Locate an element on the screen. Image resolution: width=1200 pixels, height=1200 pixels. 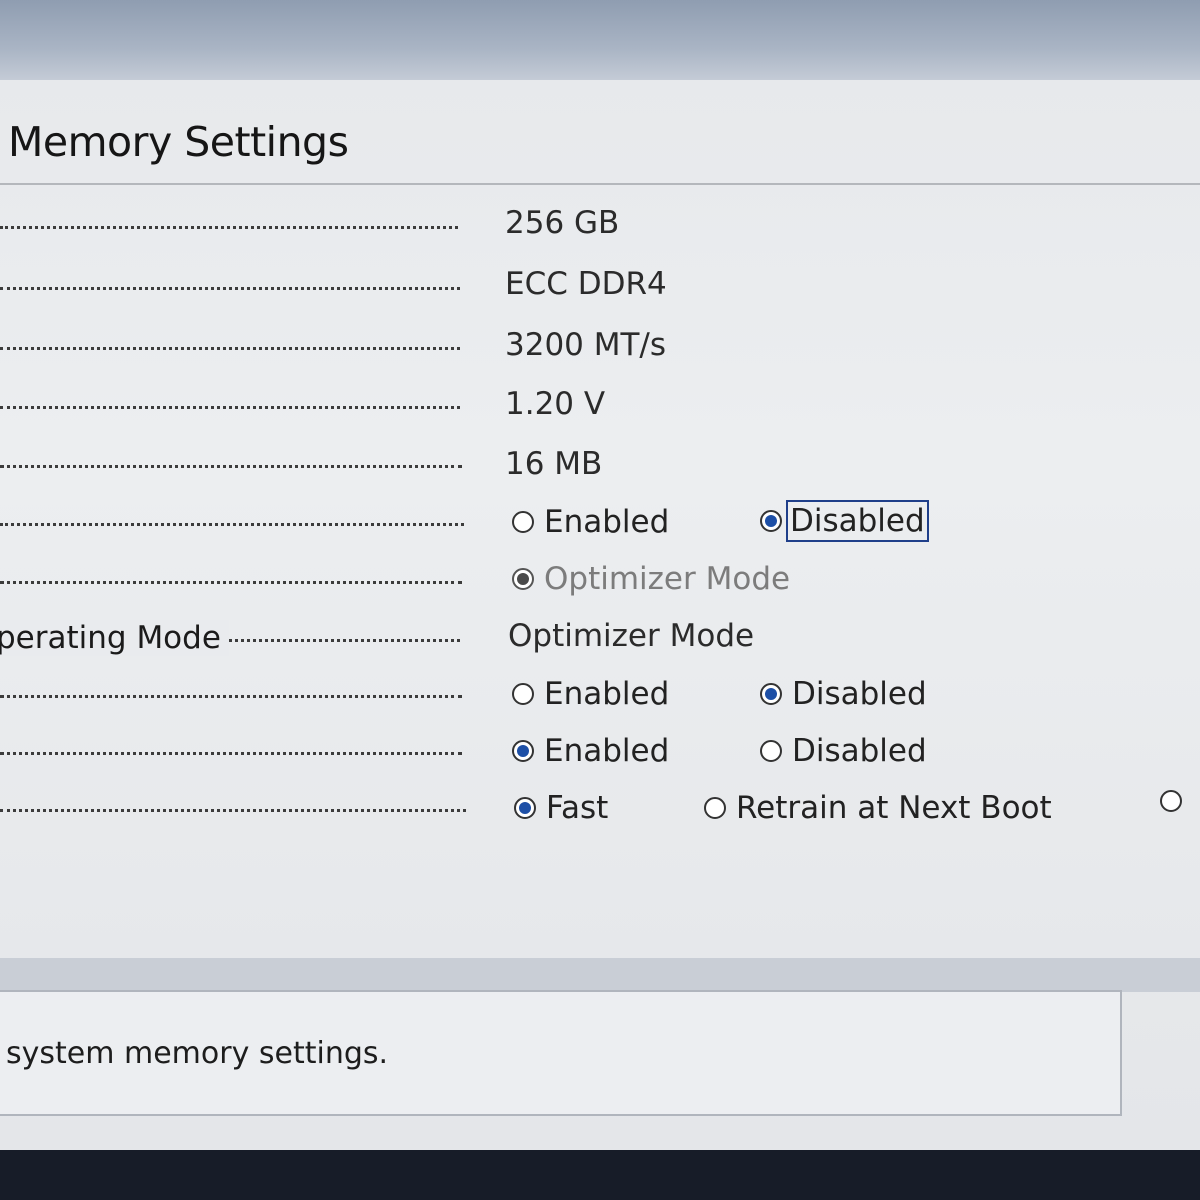
help-divider-strip is located at coordinates (600, 975).